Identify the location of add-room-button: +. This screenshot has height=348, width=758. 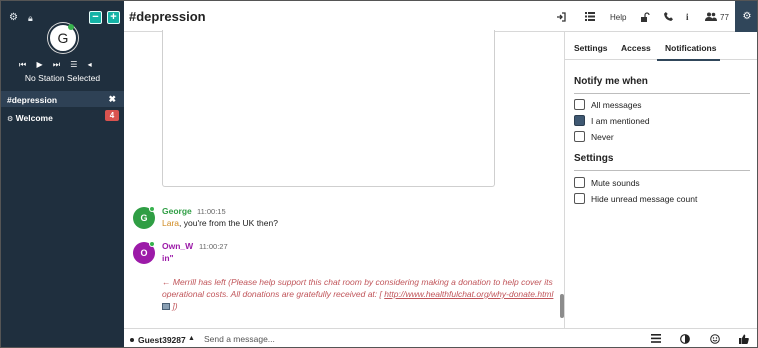
(113, 17).